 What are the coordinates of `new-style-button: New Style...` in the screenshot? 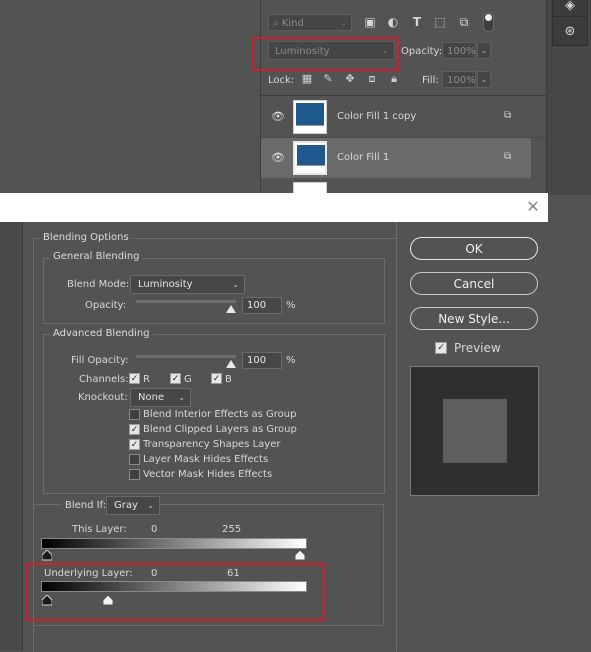 It's located at (474, 318).